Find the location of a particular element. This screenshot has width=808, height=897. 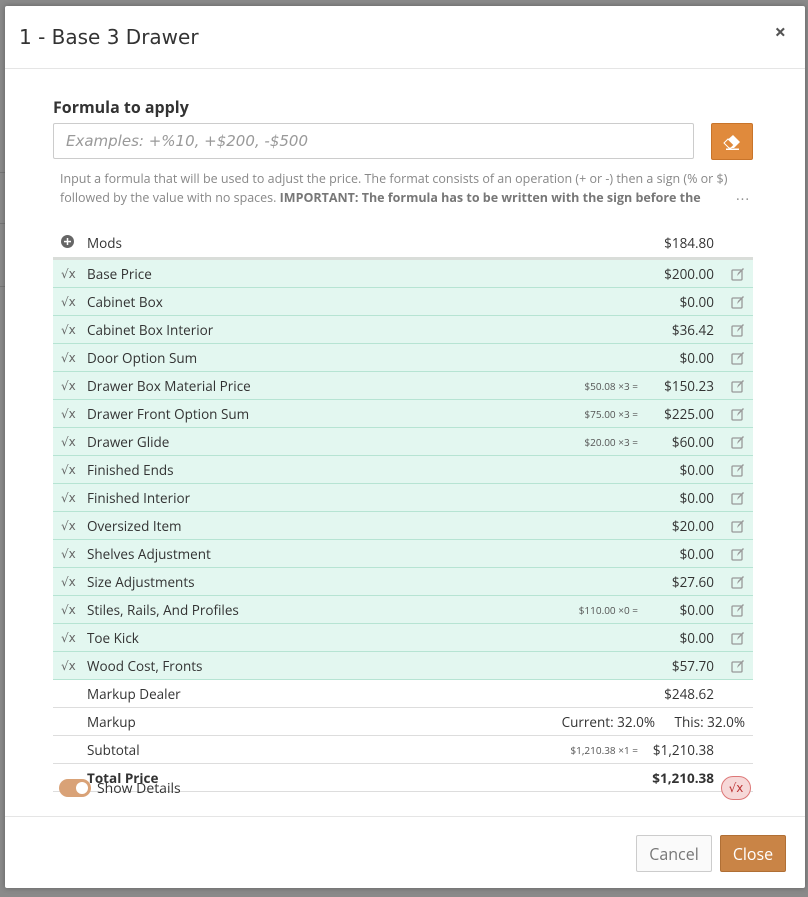

item-label: Drawer Front Option Sum is located at coordinates (168, 413).